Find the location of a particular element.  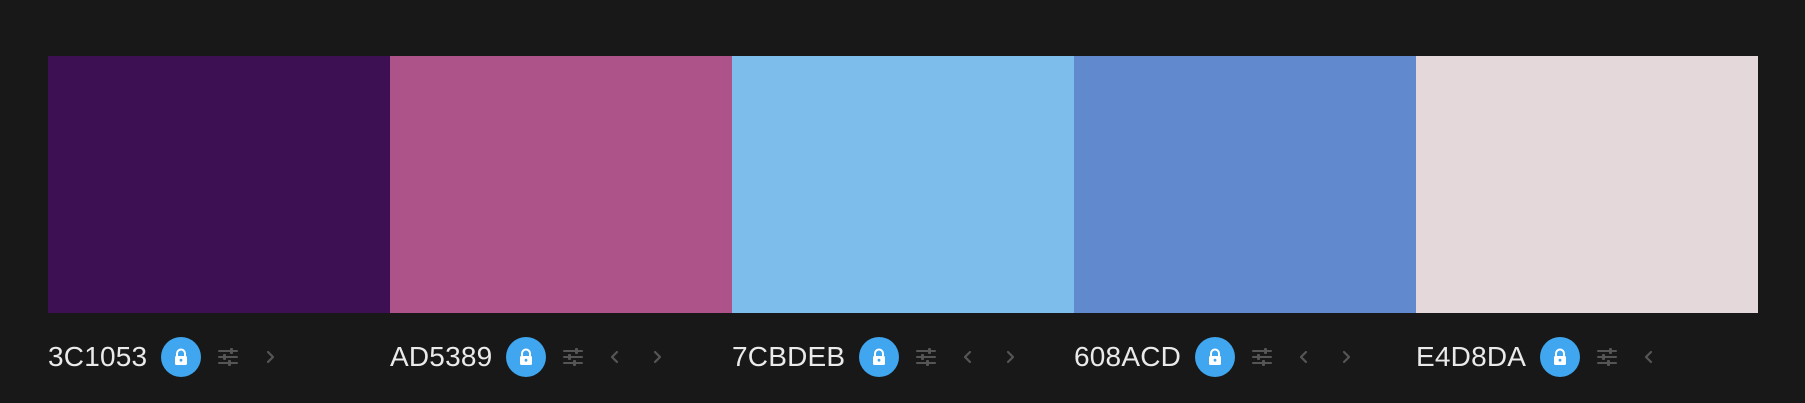

color-controls: 7CBDEB is located at coordinates (903, 357).